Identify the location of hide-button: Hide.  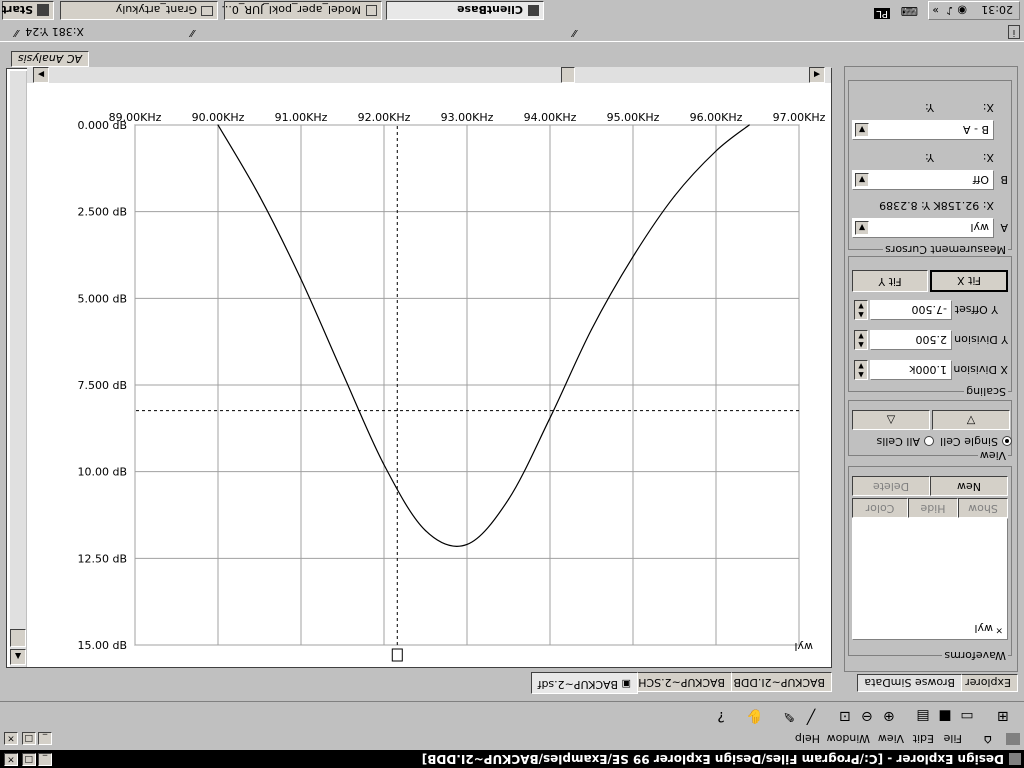
(933, 508).